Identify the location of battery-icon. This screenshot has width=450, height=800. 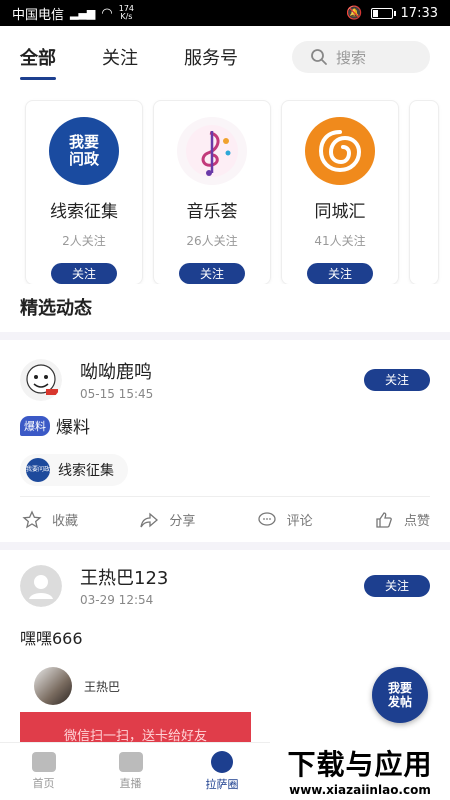
(383, 13).